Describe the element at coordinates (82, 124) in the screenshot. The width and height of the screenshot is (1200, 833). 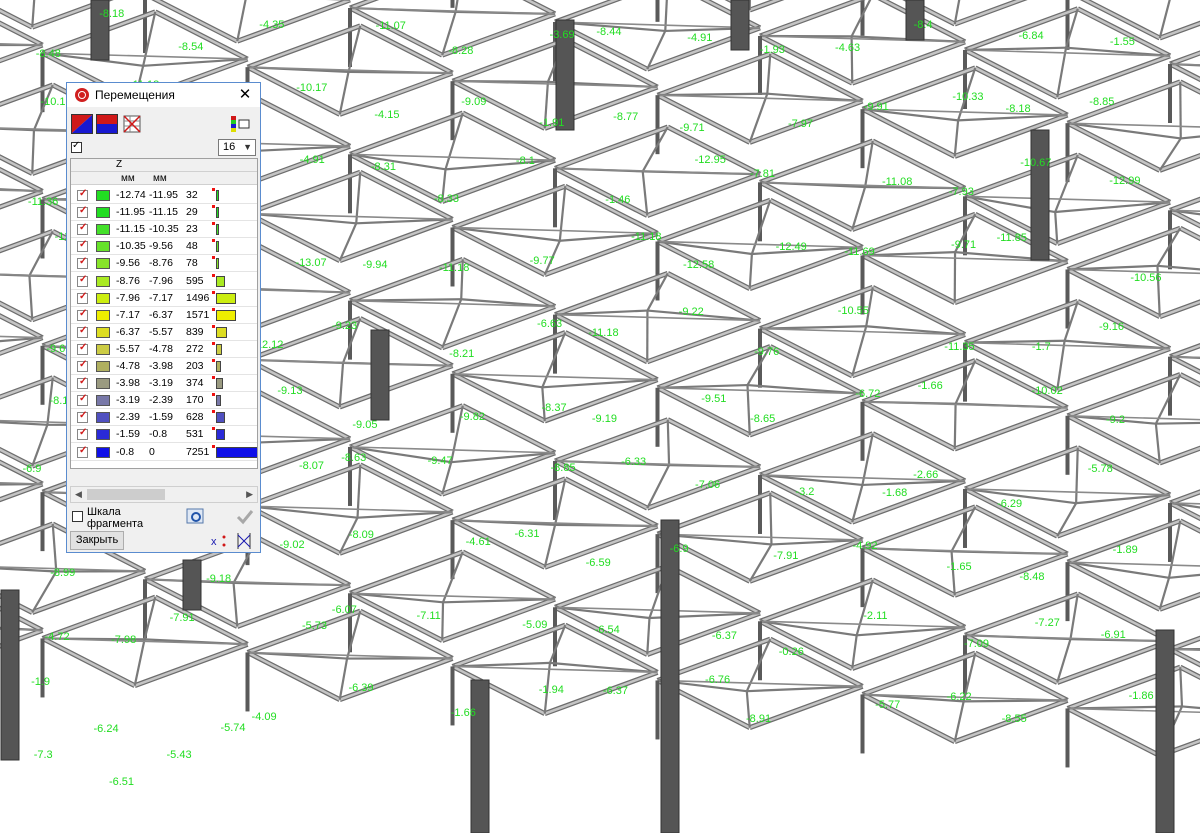
I see `palette-red-blue-button` at that location.